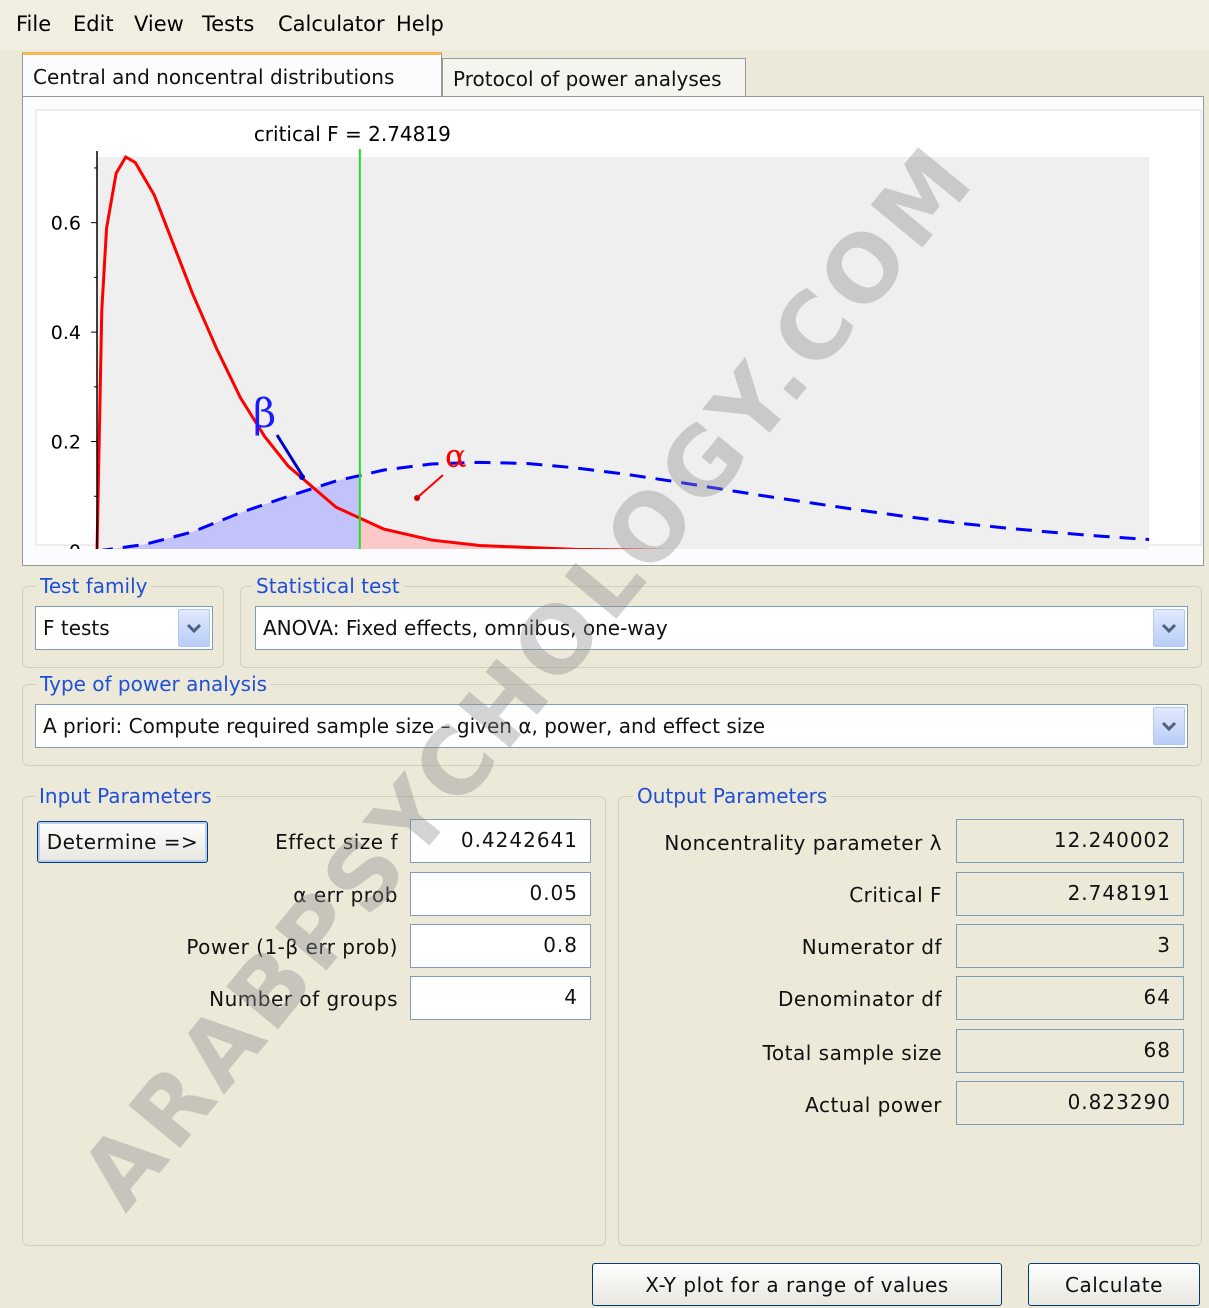 The image size is (1209, 1308). Describe the element at coordinates (303, 999) in the screenshot. I see `groups-label: Number of groups` at that location.